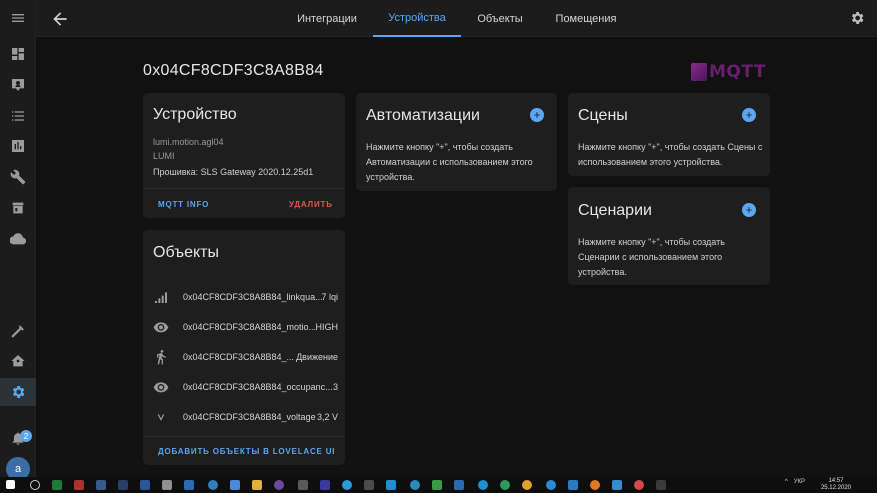 This screenshot has height=493, width=877. Describe the element at coordinates (233, 70) in the screenshot. I see `page-title: 0x04CF8CDF3C8A8B84` at that location.